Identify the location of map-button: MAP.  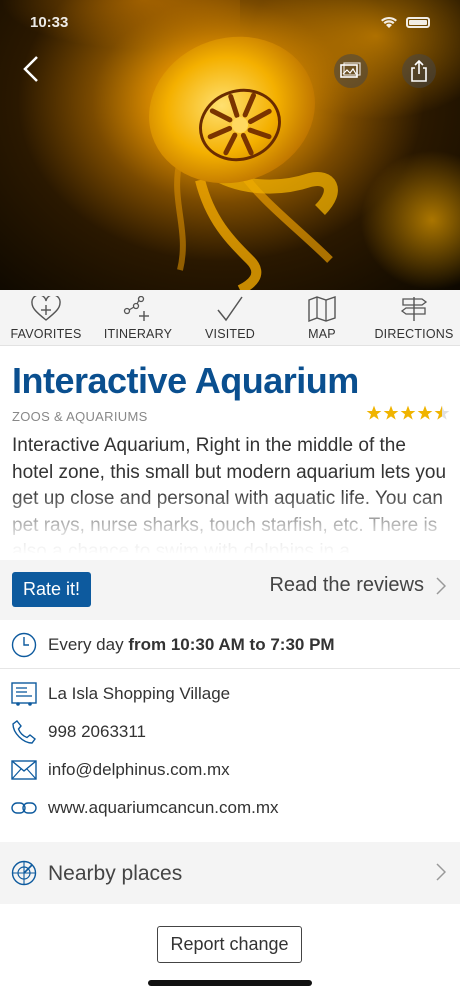
(322, 317).